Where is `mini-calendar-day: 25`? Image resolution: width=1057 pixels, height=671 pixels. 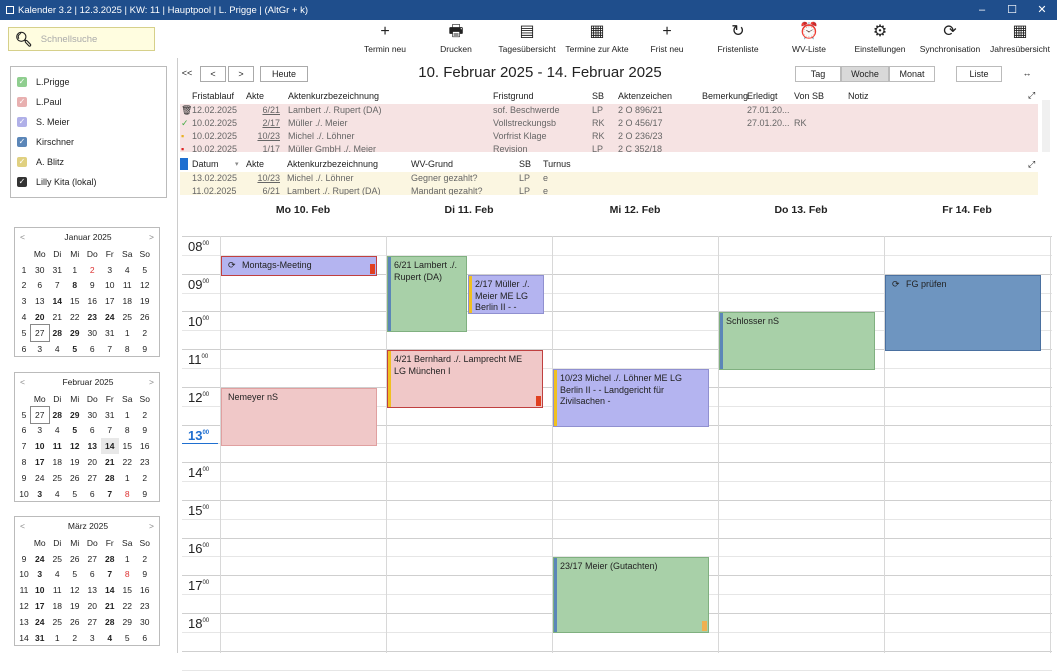
mini-calendar-day: 25 is located at coordinates (58, 622).